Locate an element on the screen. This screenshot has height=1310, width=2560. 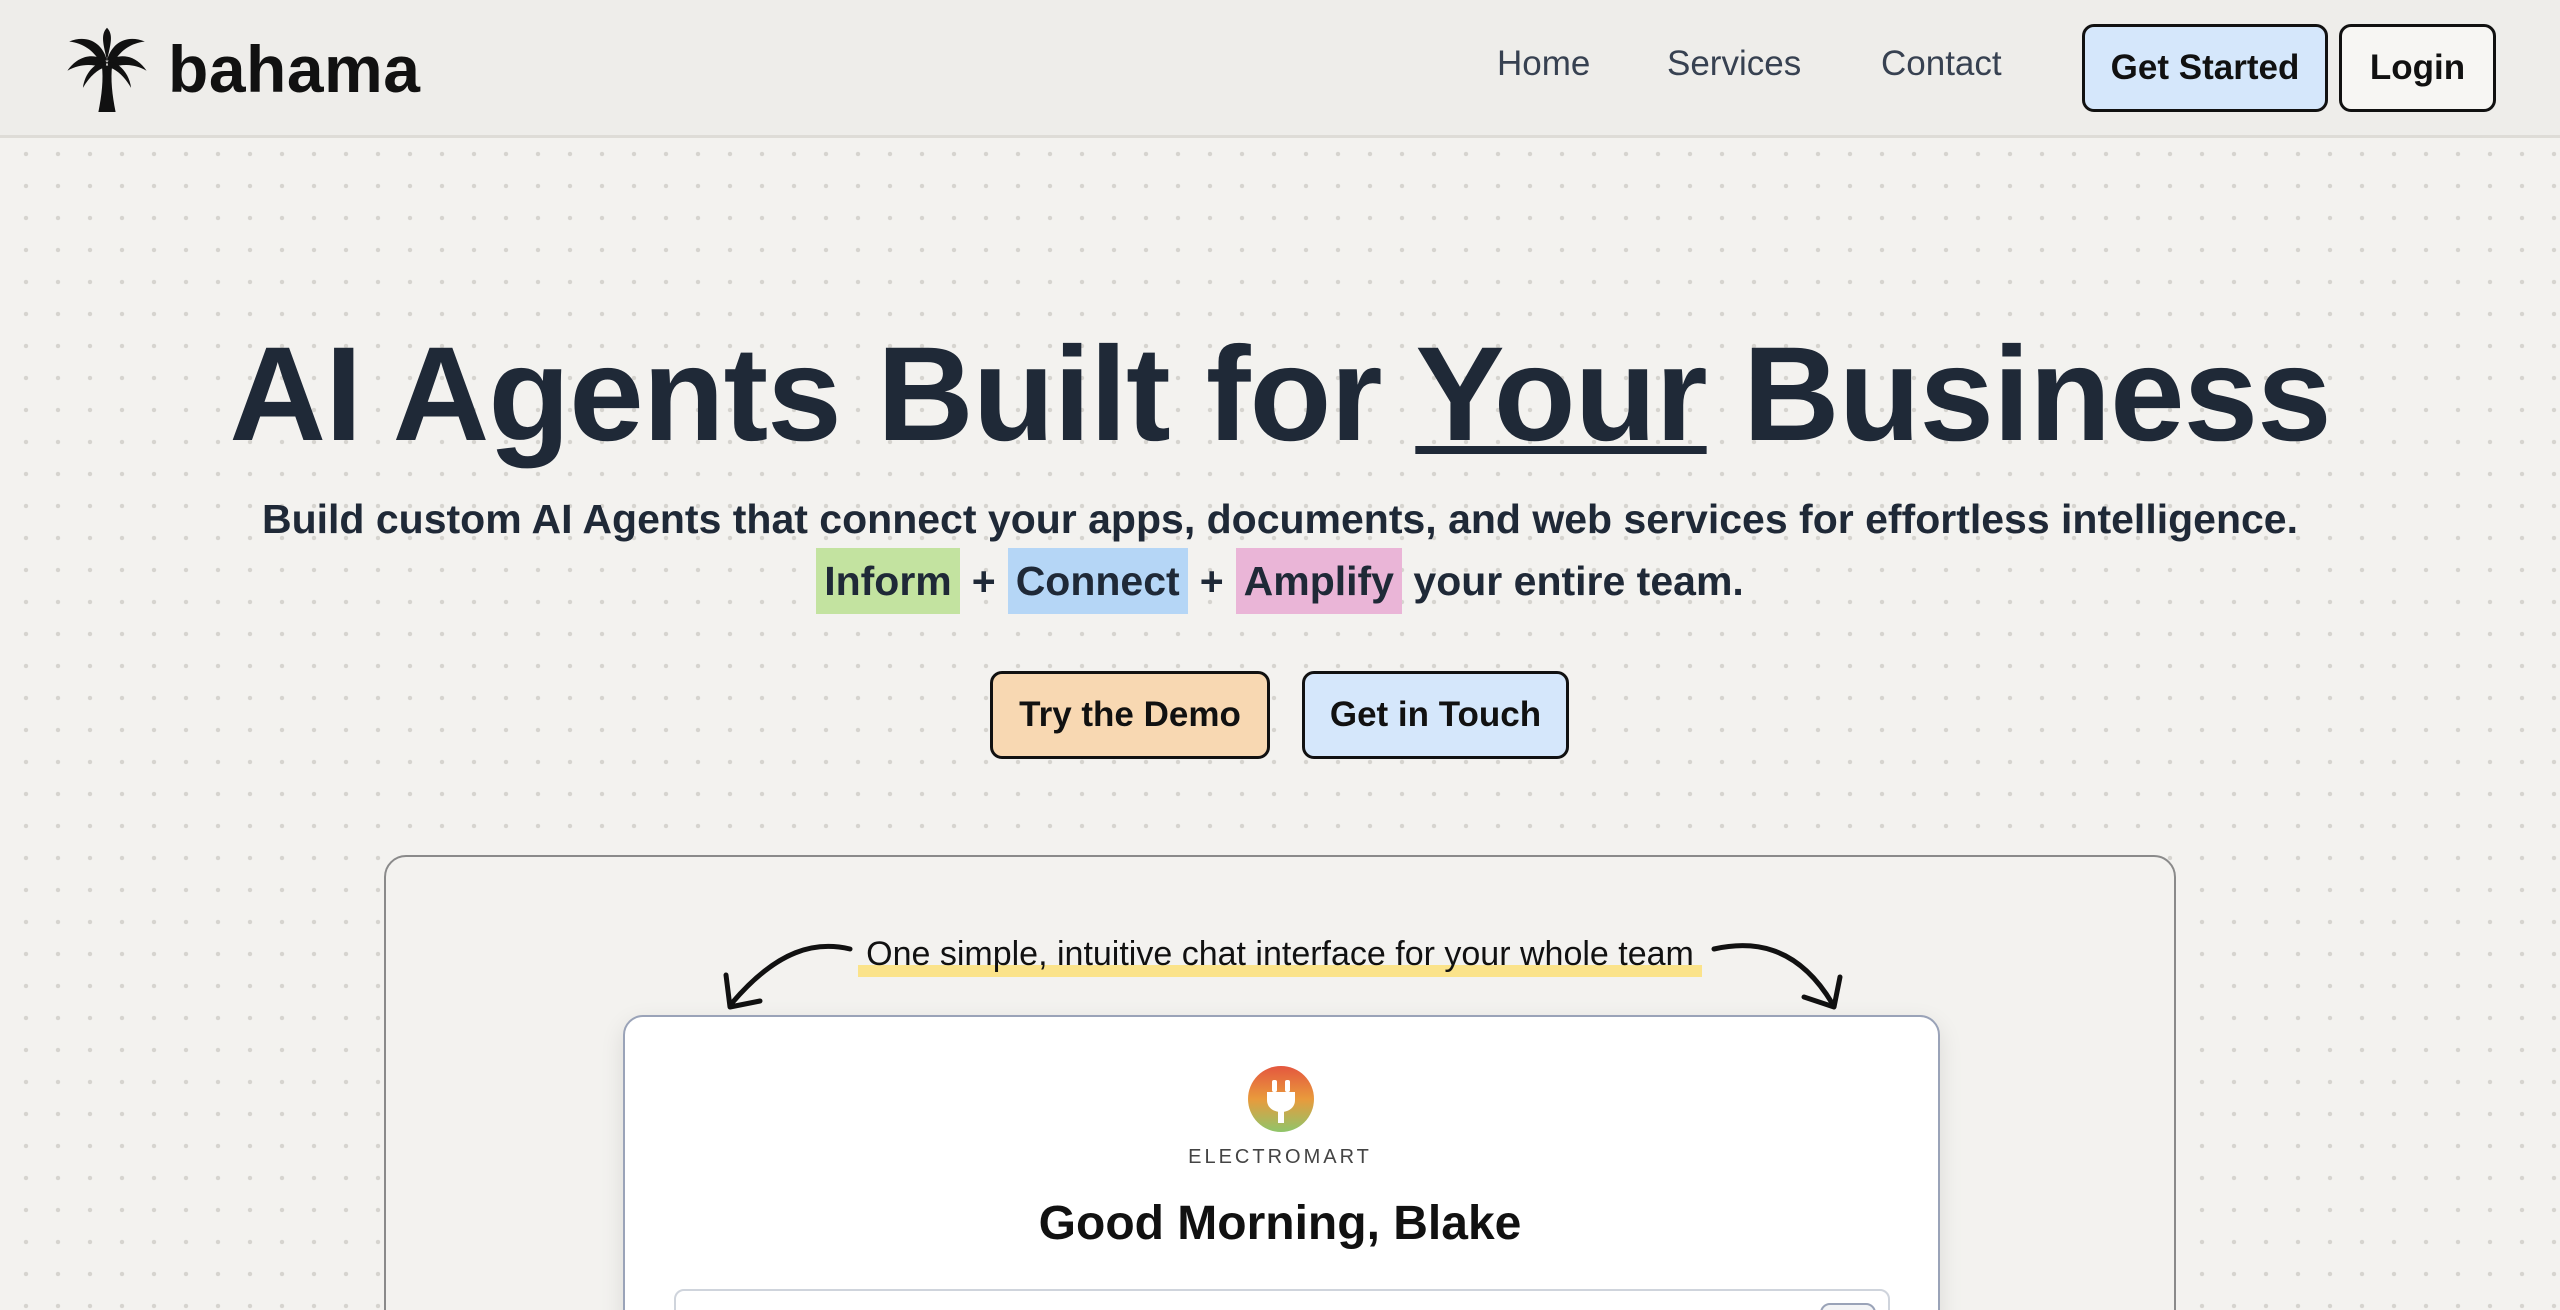
chat-greeting: Good Morning, Blake is located at coordinates (1280, 1223).